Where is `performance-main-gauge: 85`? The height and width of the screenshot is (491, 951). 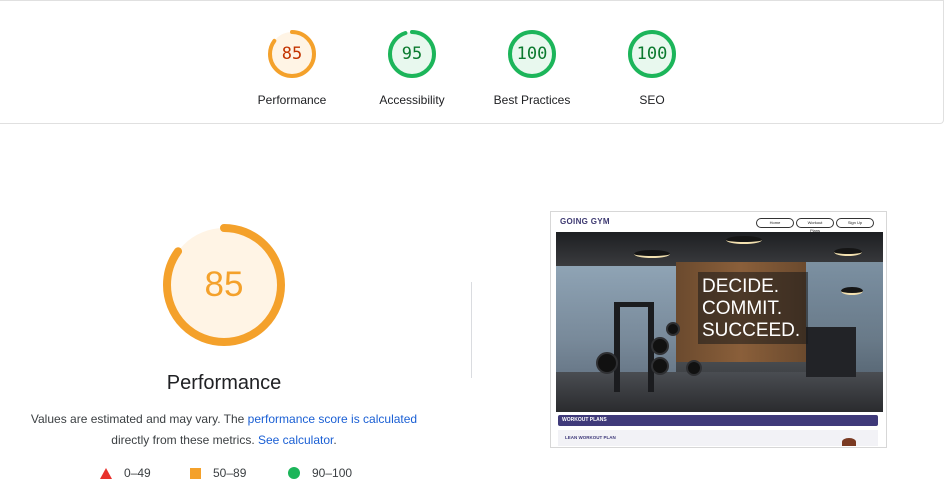 performance-main-gauge: 85 is located at coordinates (224, 285).